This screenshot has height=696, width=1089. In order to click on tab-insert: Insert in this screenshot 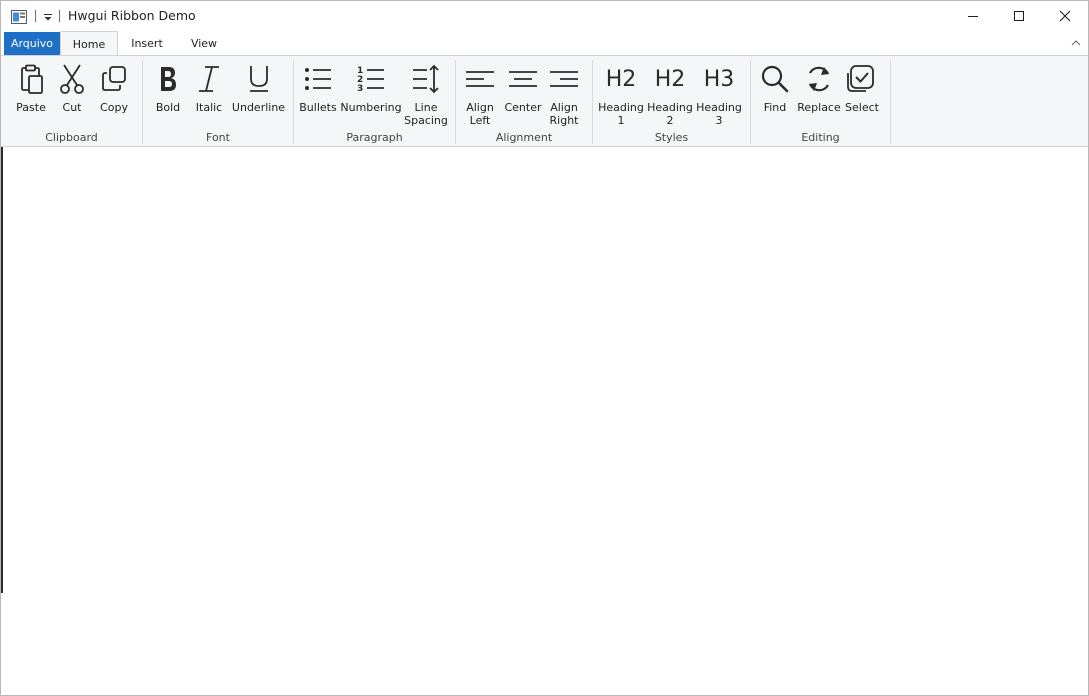, I will do `click(147, 43)`.